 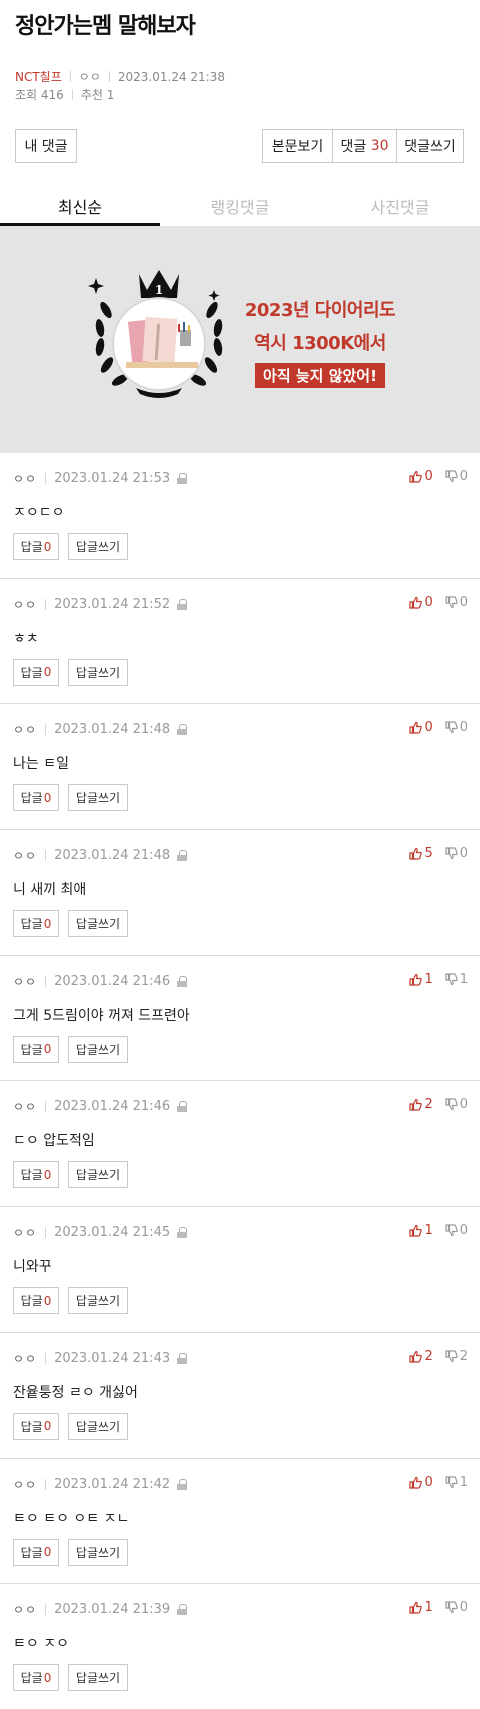 What do you see at coordinates (421, 853) in the screenshot?
I see `upvote-button: 5` at bounding box center [421, 853].